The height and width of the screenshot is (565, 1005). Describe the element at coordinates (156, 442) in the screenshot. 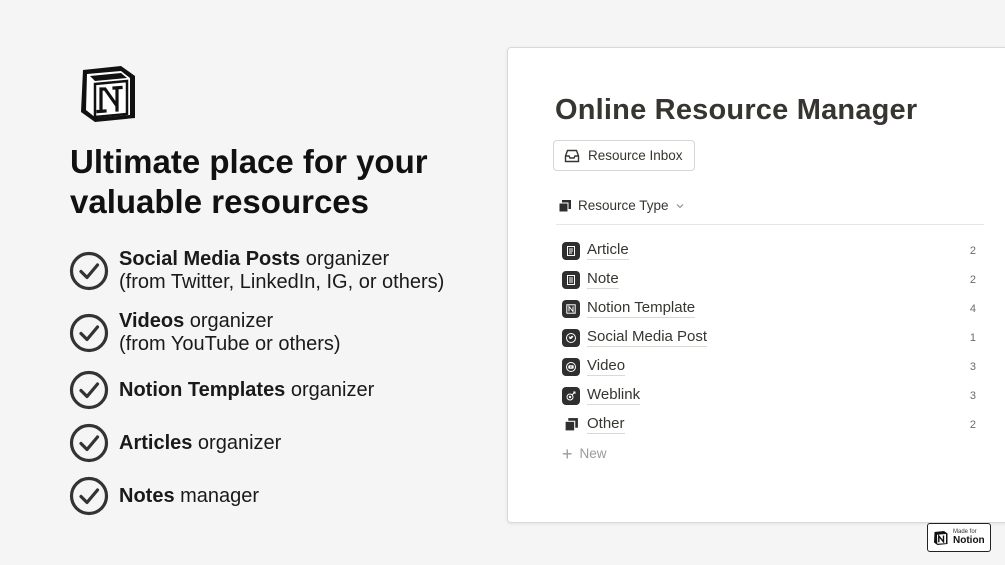

I see `feature-bold: Articles` at that location.